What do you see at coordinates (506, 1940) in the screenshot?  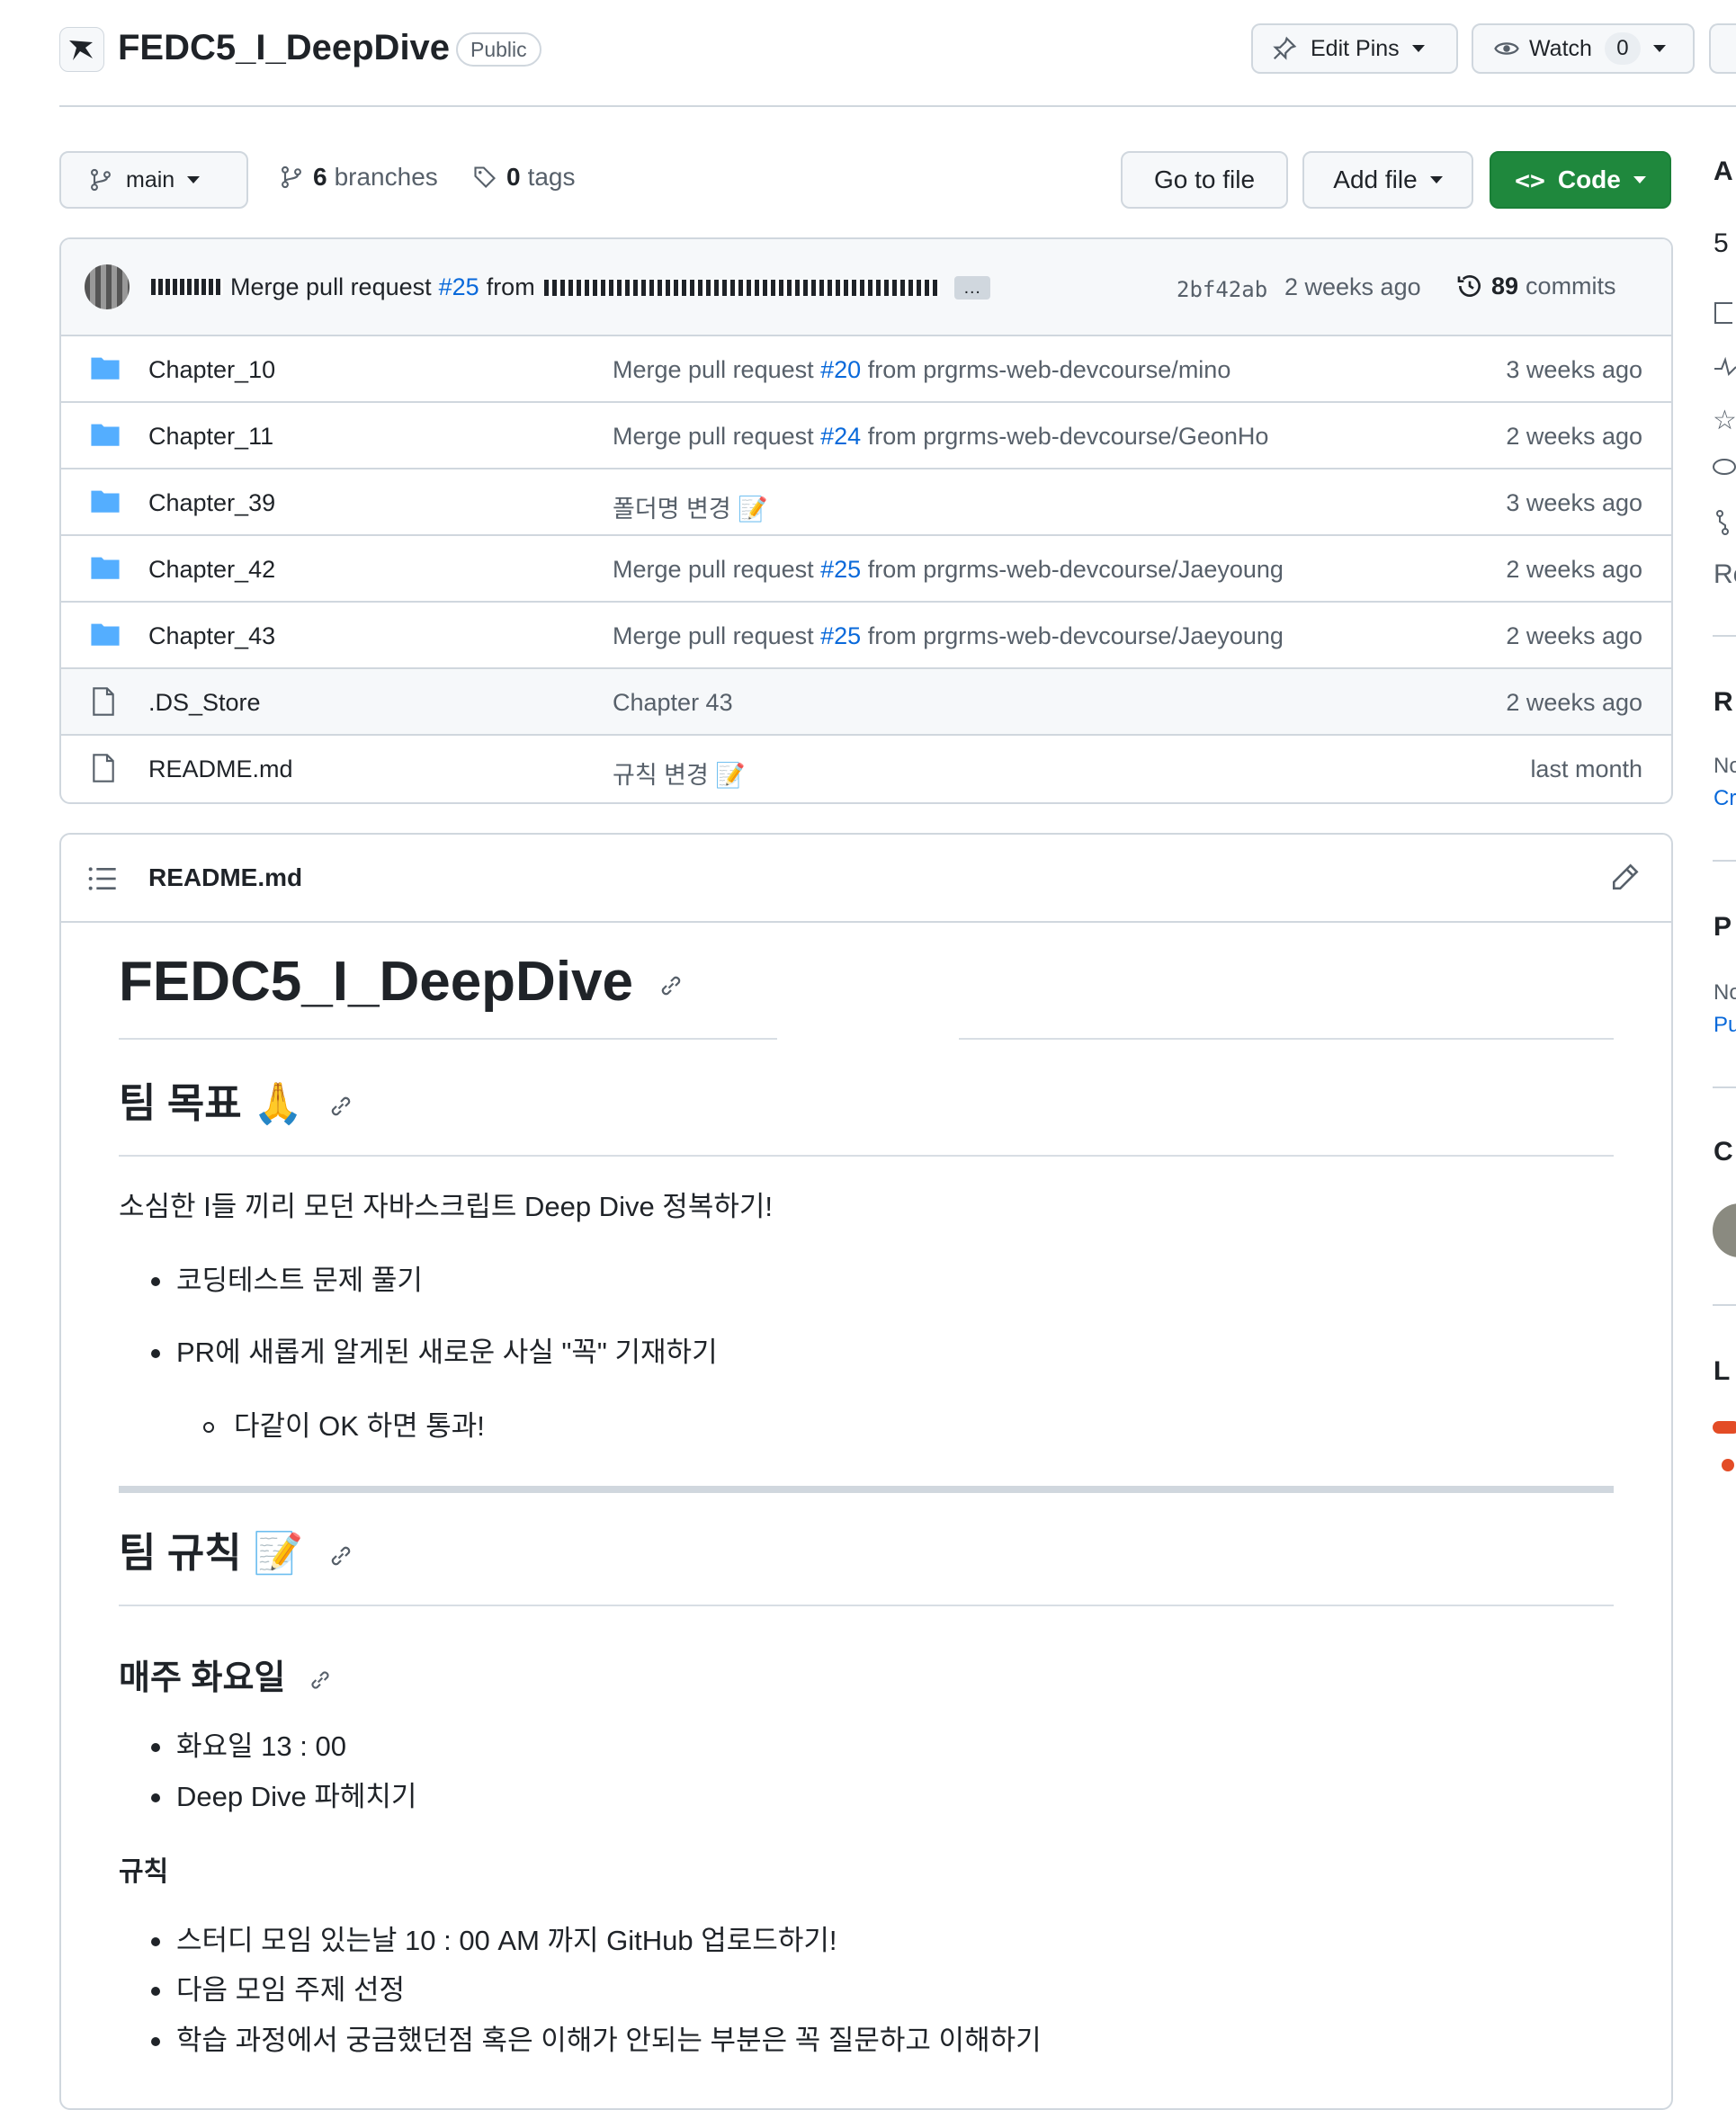 I see `rule-item: 스터디 모임 있는날 10 : 00 AM 까지 GitHub 업로드하기!` at bounding box center [506, 1940].